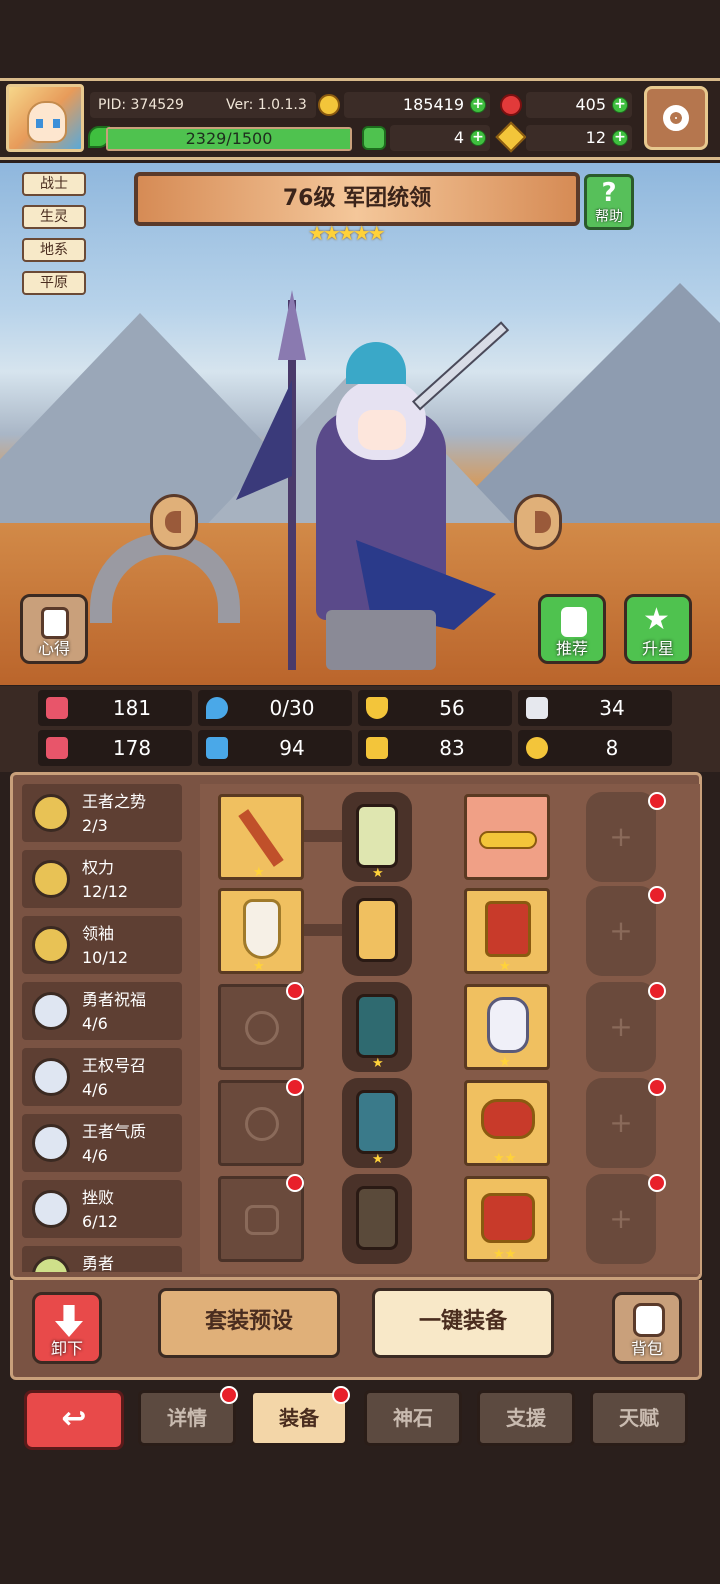 This screenshot has width=720, height=1584. What do you see at coordinates (646, 1348) in the screenshot?
I see `backpack-label: 背包` at bounding box center [646, 1348].